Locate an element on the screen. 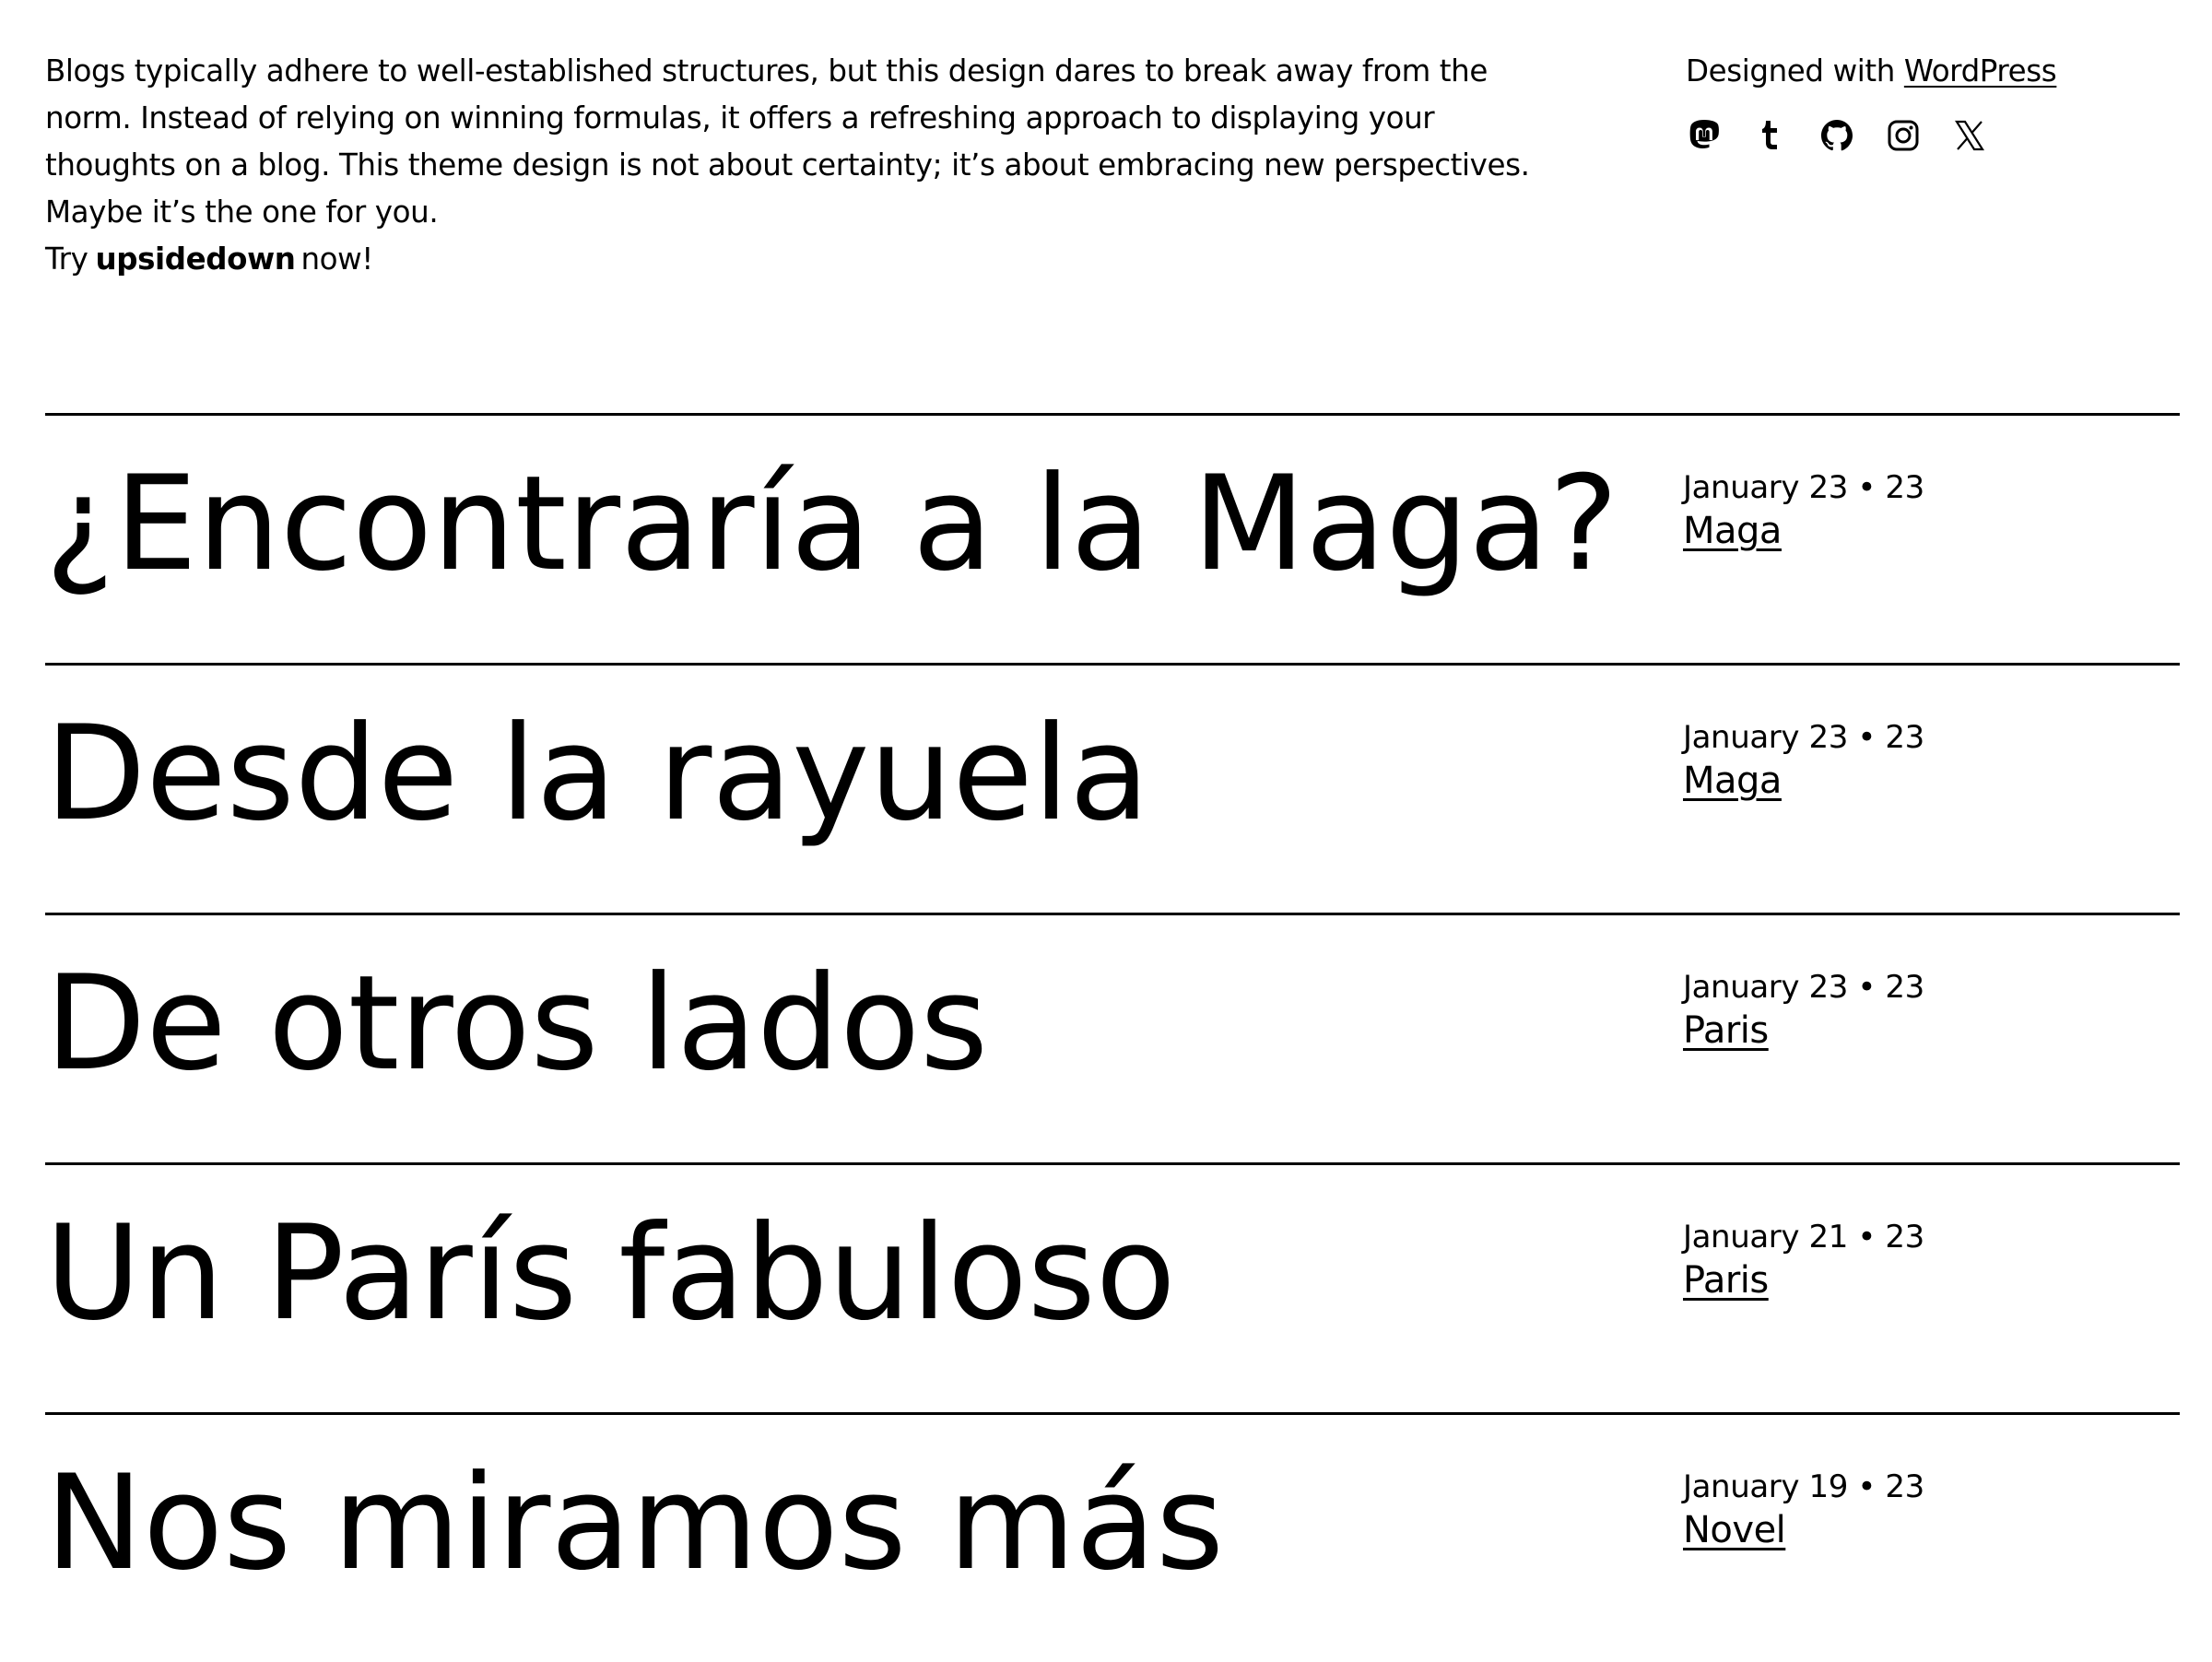 This screenshot has height=1662, width=2212. github-icon is located at coordinates (1836, 135).